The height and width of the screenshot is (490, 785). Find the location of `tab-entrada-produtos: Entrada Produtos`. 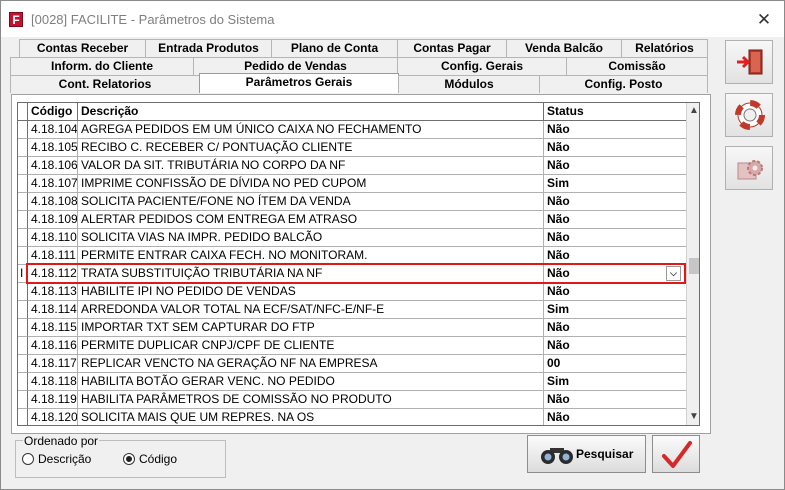

tab-entrada-produtos: Entrada Produtos is located at coordinates (208, 48).